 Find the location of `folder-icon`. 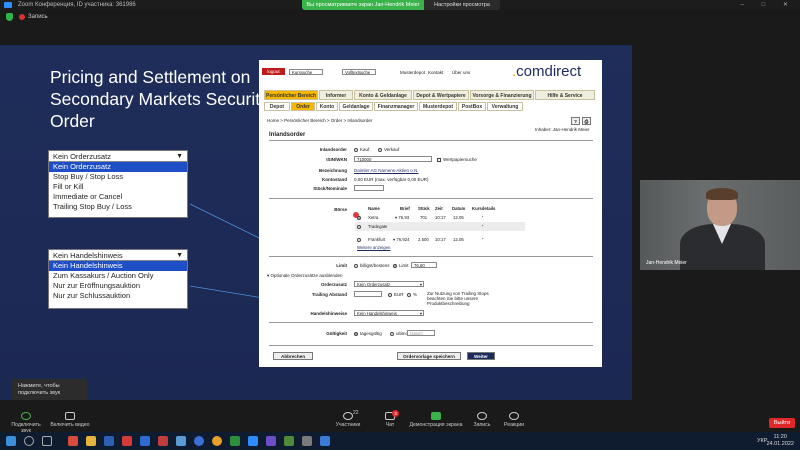

folder-icon is located at coordinates (91, 441).